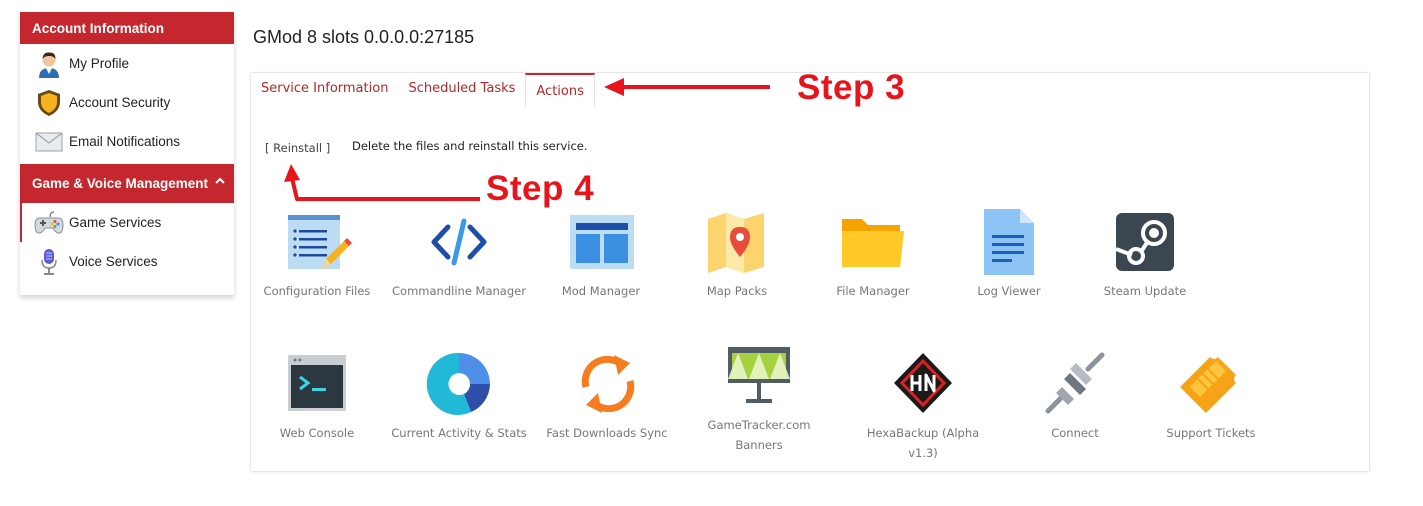  What do you see at coordinates (527, 139) in the screenshot?
I see `annotation-arrows` at bounding box center [527, 139].